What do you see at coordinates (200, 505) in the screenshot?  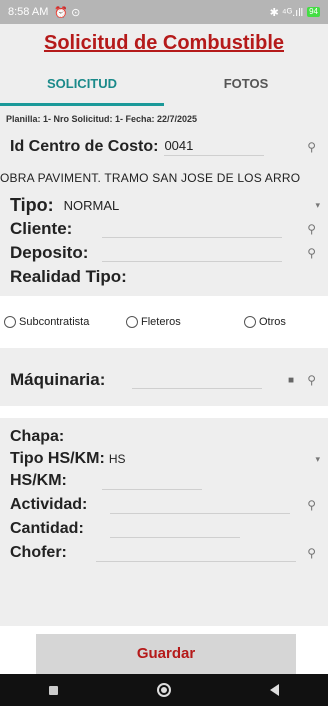 I see `actividad-input` at bounding box center [200, 505].